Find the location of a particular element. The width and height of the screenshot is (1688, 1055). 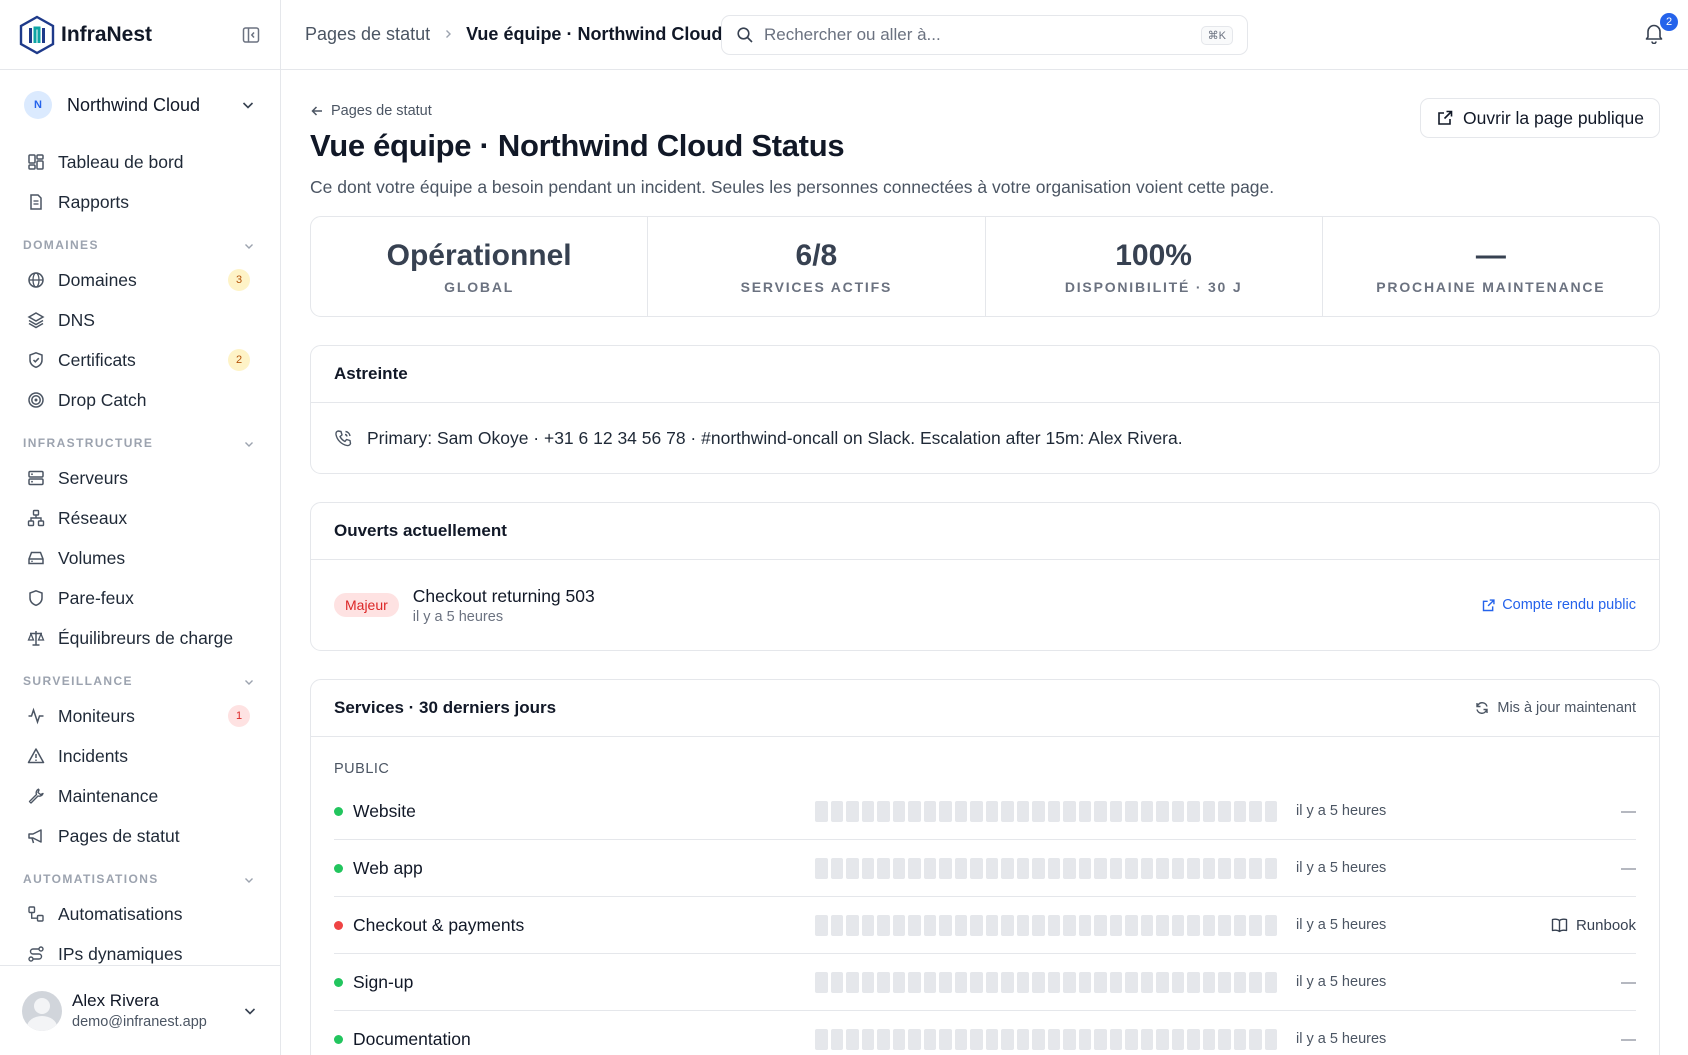

nav-item-label: Certificats is located at coordinates (97, 359).